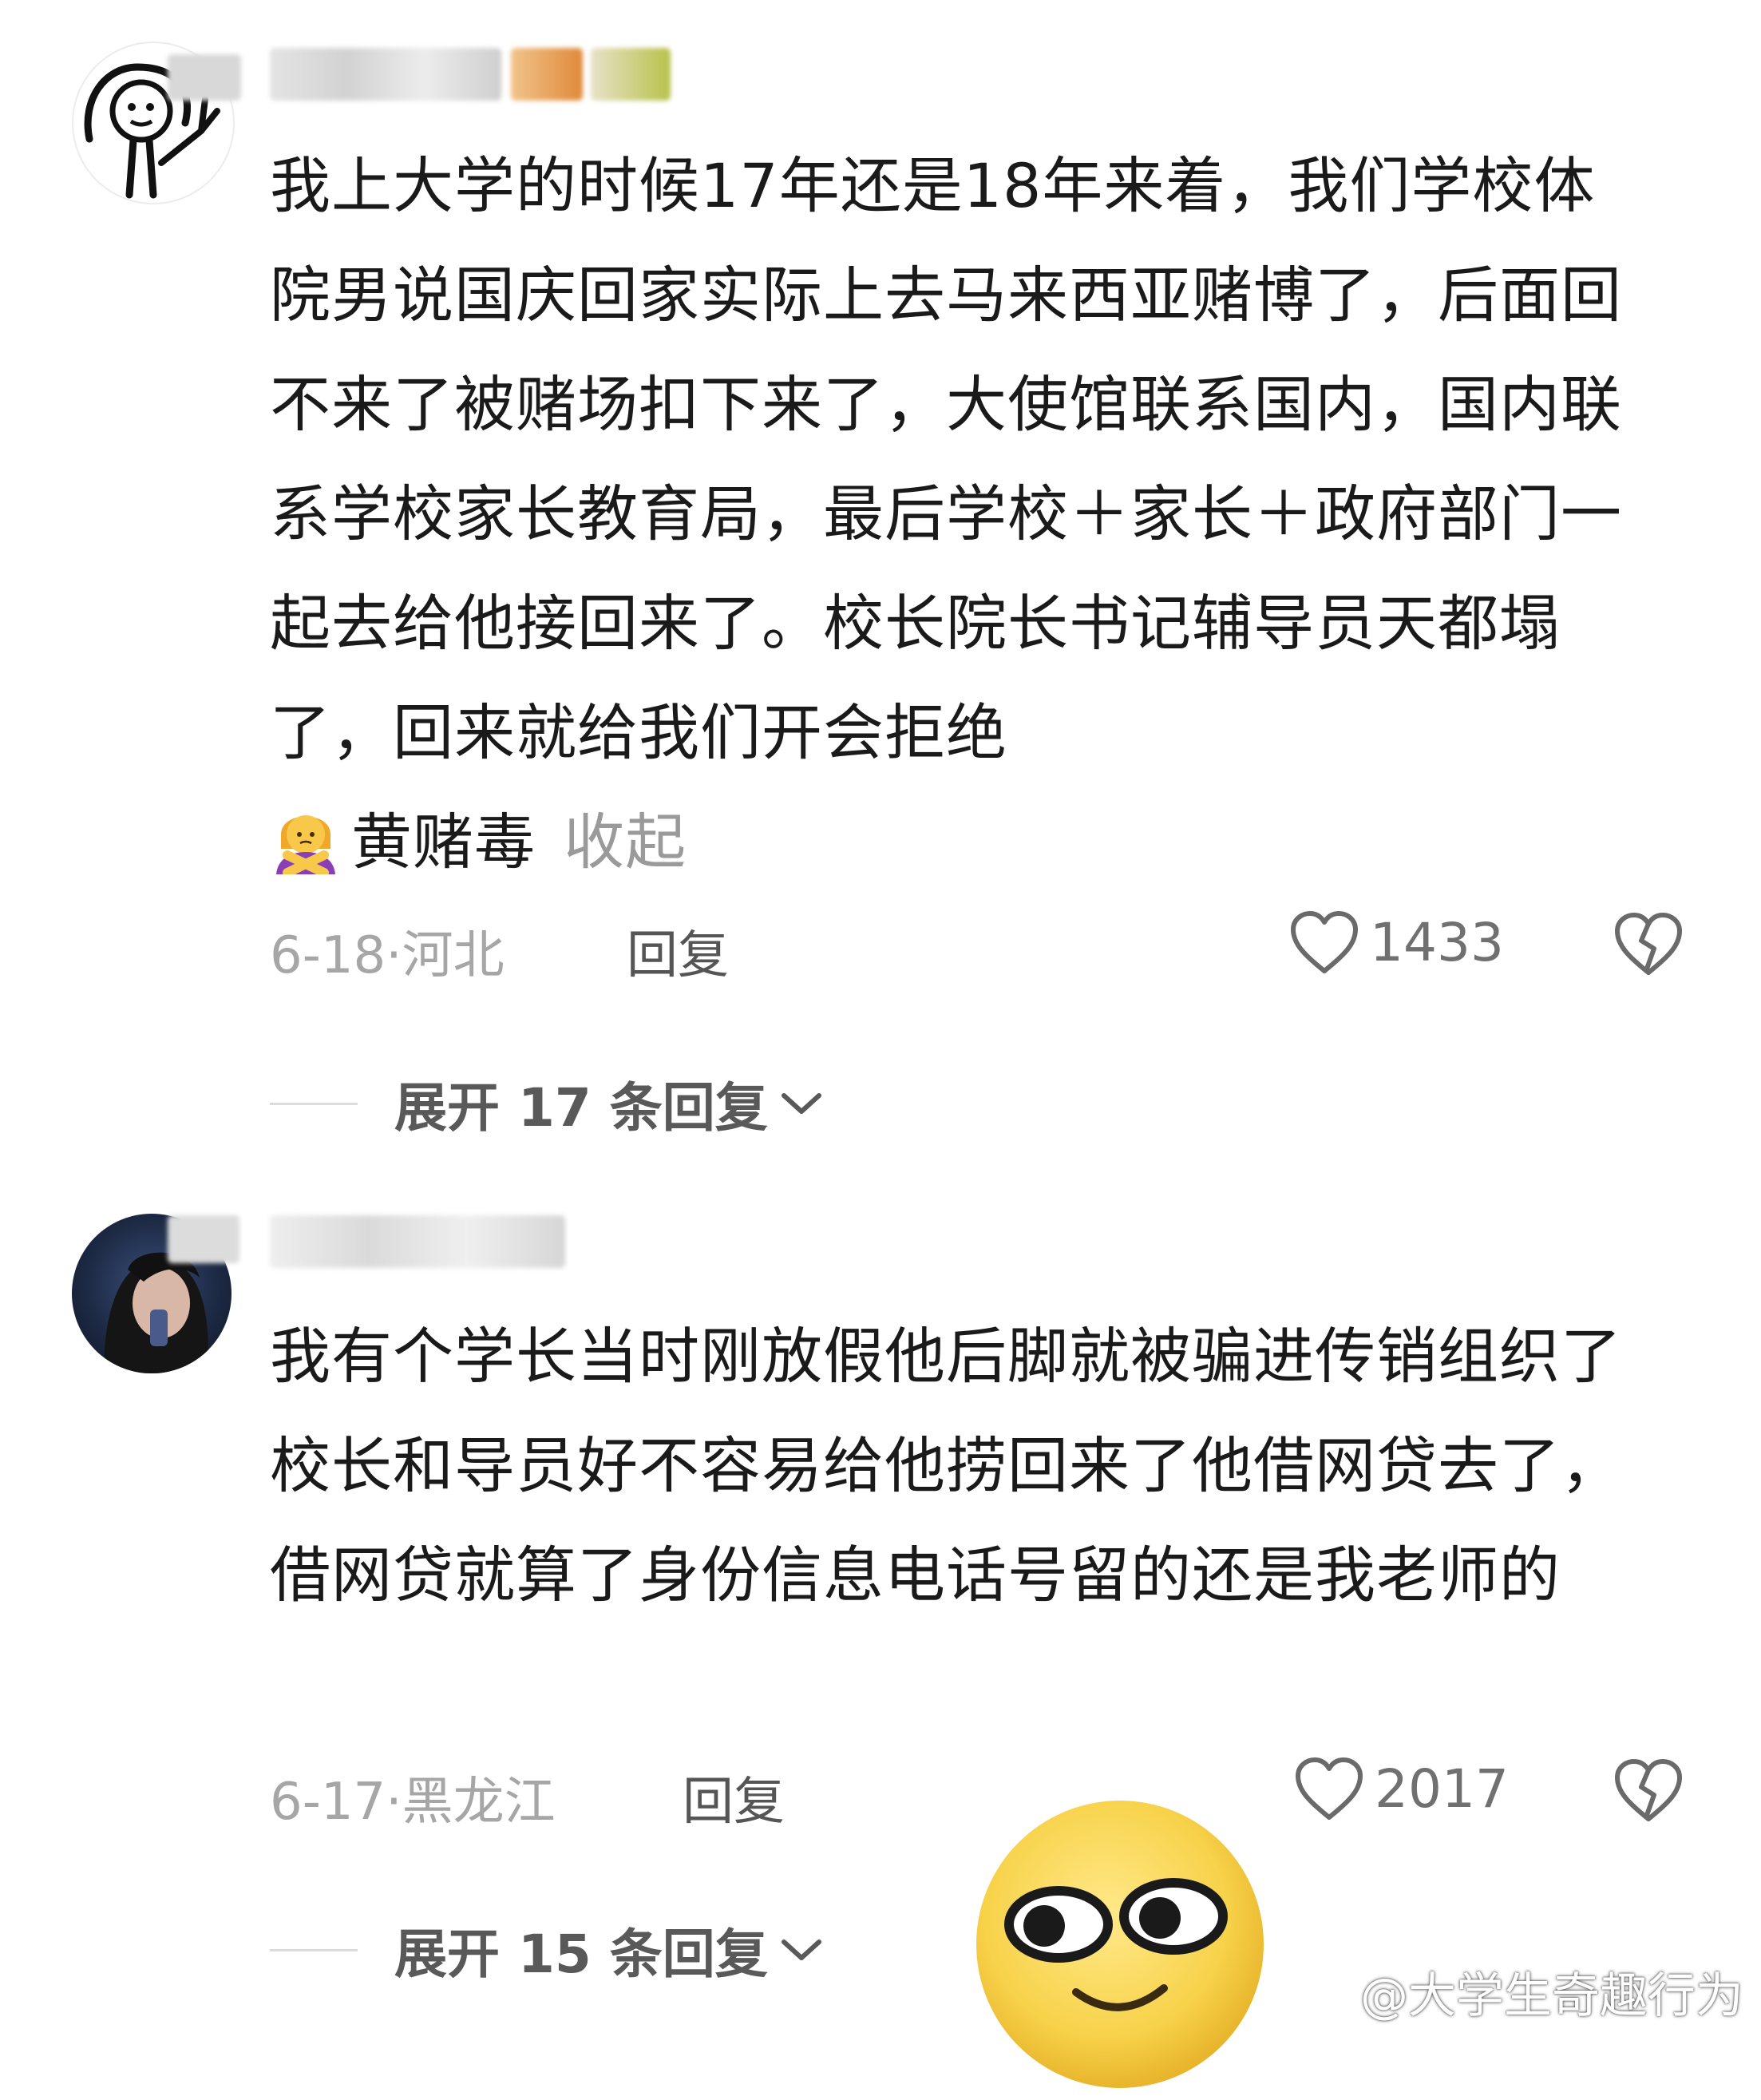 The image size is (1761, 2100). I want to click on comment-date: 6-17, so click(328, 1802).